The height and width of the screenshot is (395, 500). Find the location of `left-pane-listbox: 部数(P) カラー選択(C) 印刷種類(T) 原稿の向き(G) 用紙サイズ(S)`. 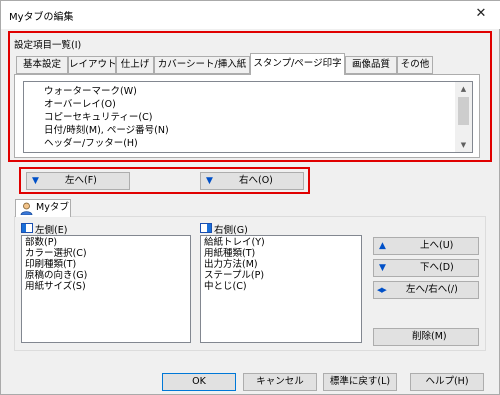

left-pane-listbox: 部数(P) カラー選択(C) 印刷種類(T) 原稿の向き(G) 用紙サイズ(S) is located at coordinates (106, 289).